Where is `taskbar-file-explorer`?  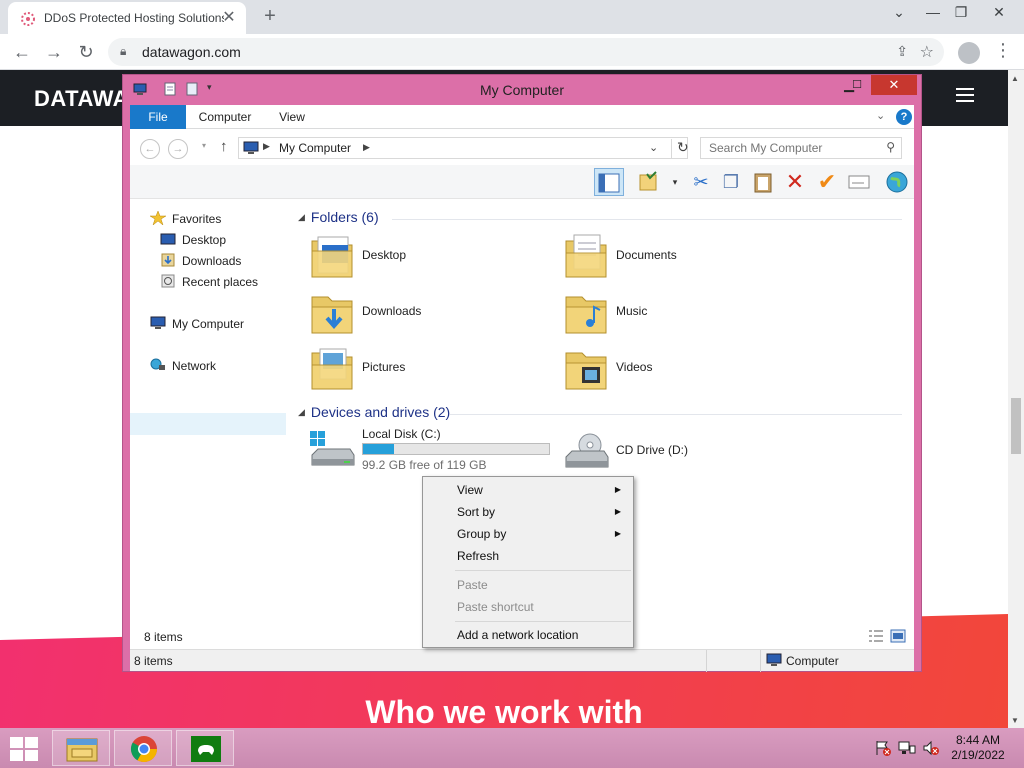 taskbar-file-explorer is located at coordinates (81, 748).